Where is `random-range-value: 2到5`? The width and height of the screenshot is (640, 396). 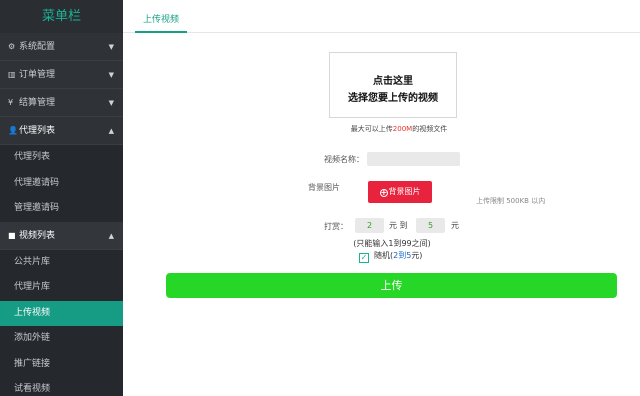
random-range-value: 2到5 is located at coordinates (402, 255).